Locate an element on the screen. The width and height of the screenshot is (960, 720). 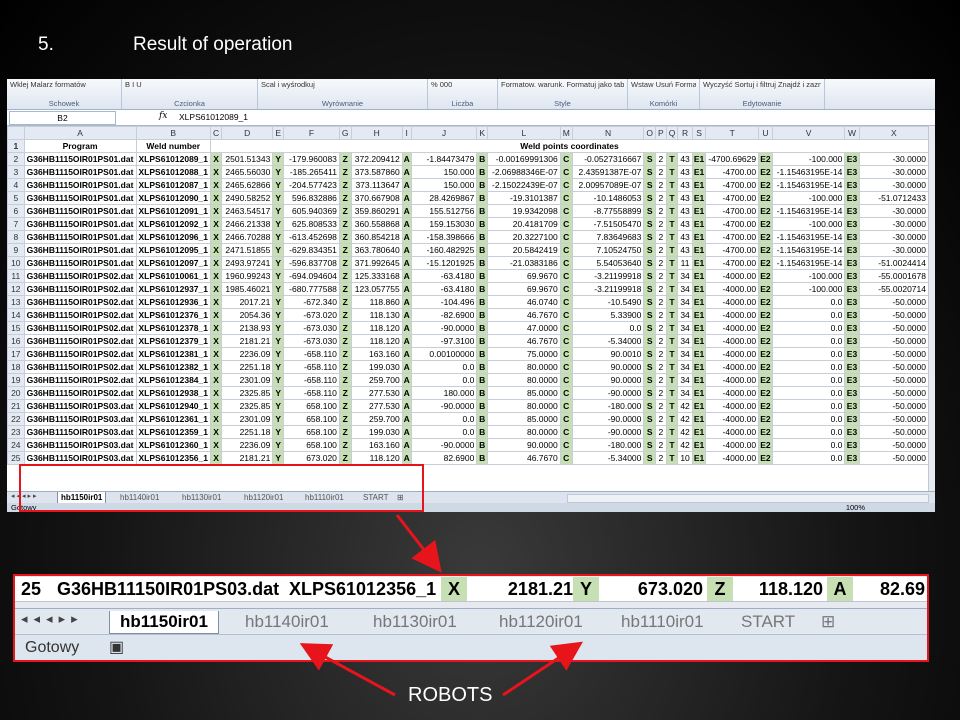
value-cell: -5.34000 is located at coordinates (608, 458).